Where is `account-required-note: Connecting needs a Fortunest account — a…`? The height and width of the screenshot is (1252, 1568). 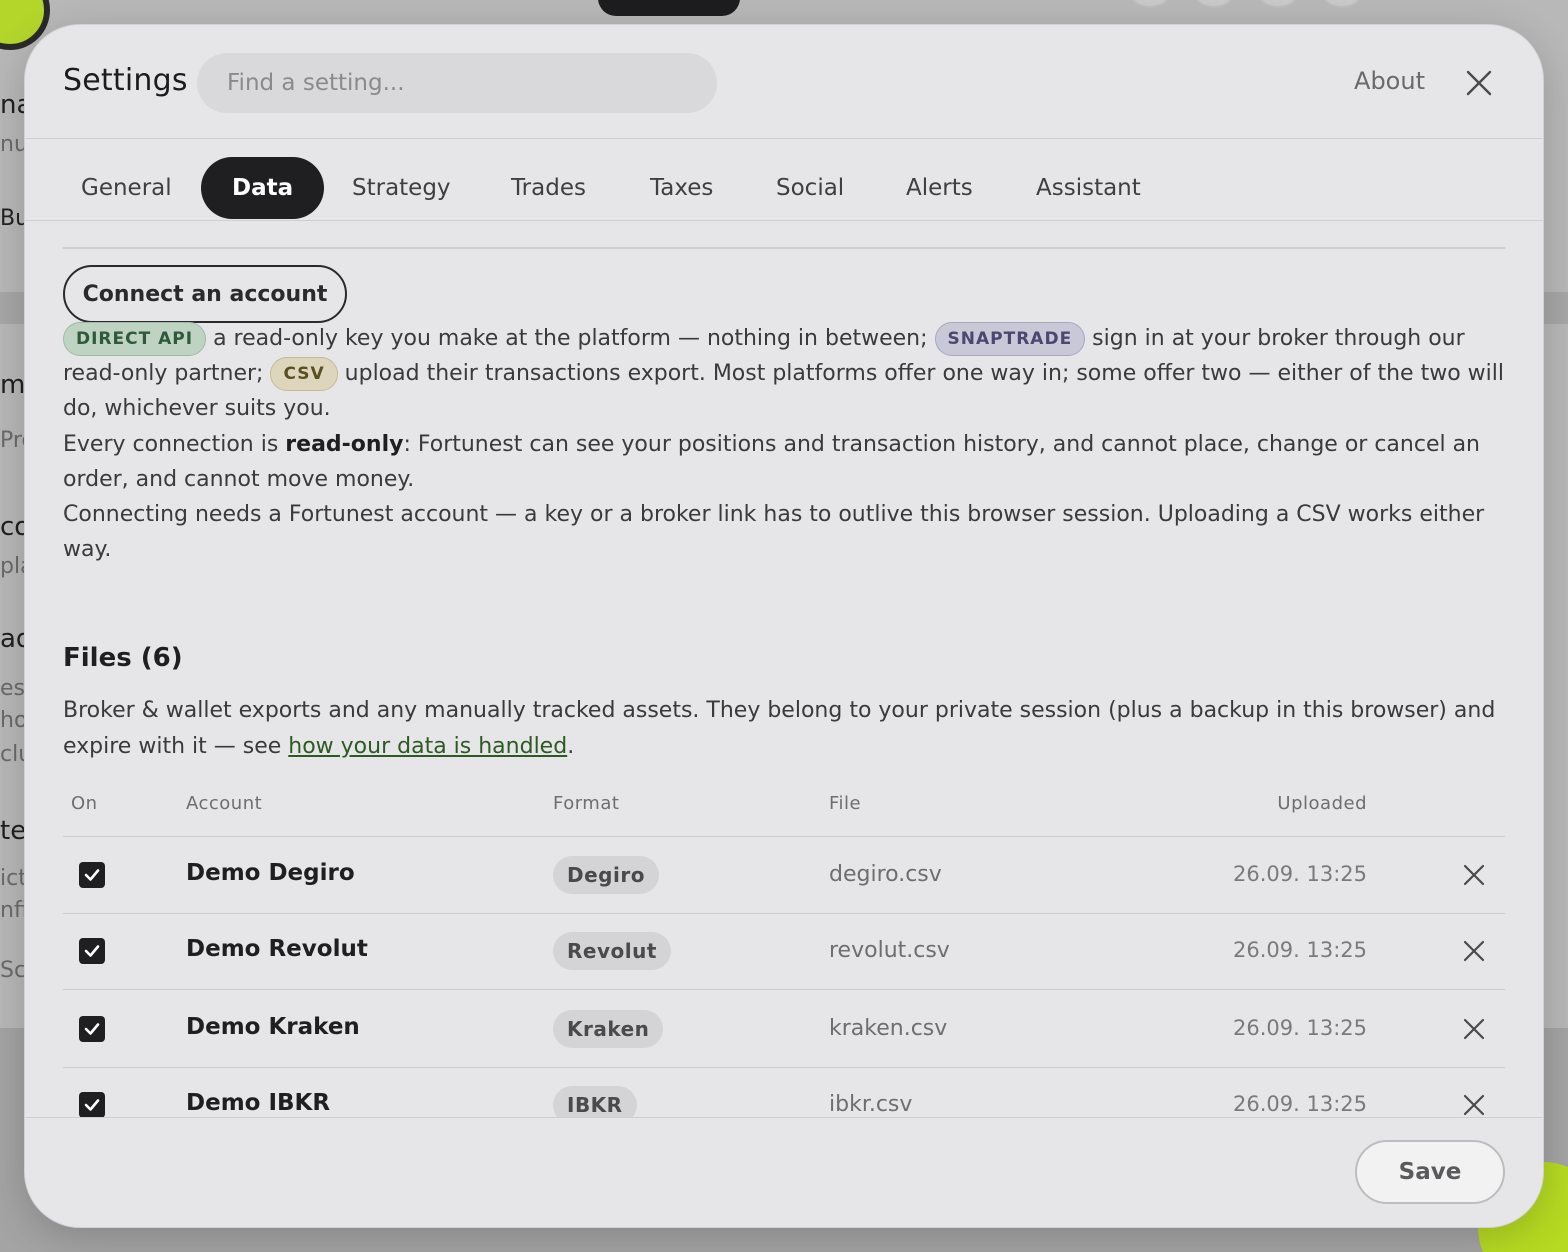
account-required-note: Connecting needs a Fortunest account — a… is located at coordinates (774, 532).